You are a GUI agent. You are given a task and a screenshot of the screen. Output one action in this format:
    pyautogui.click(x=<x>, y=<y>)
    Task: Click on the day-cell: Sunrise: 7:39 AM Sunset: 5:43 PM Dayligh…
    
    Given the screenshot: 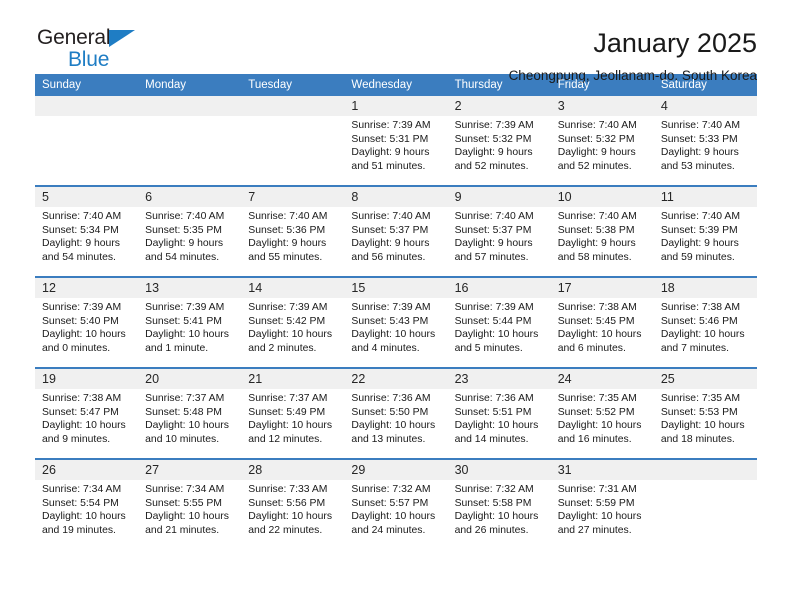 What is the action you would take?
    pyautogui.click(x=396, y=333)
    